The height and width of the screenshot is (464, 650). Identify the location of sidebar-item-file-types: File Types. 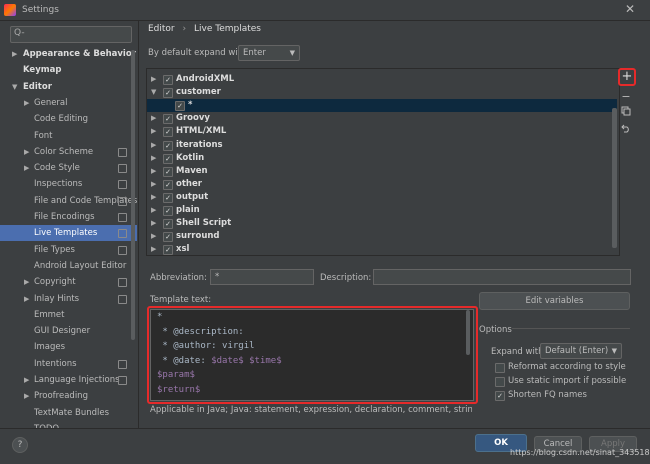
(68, 250).